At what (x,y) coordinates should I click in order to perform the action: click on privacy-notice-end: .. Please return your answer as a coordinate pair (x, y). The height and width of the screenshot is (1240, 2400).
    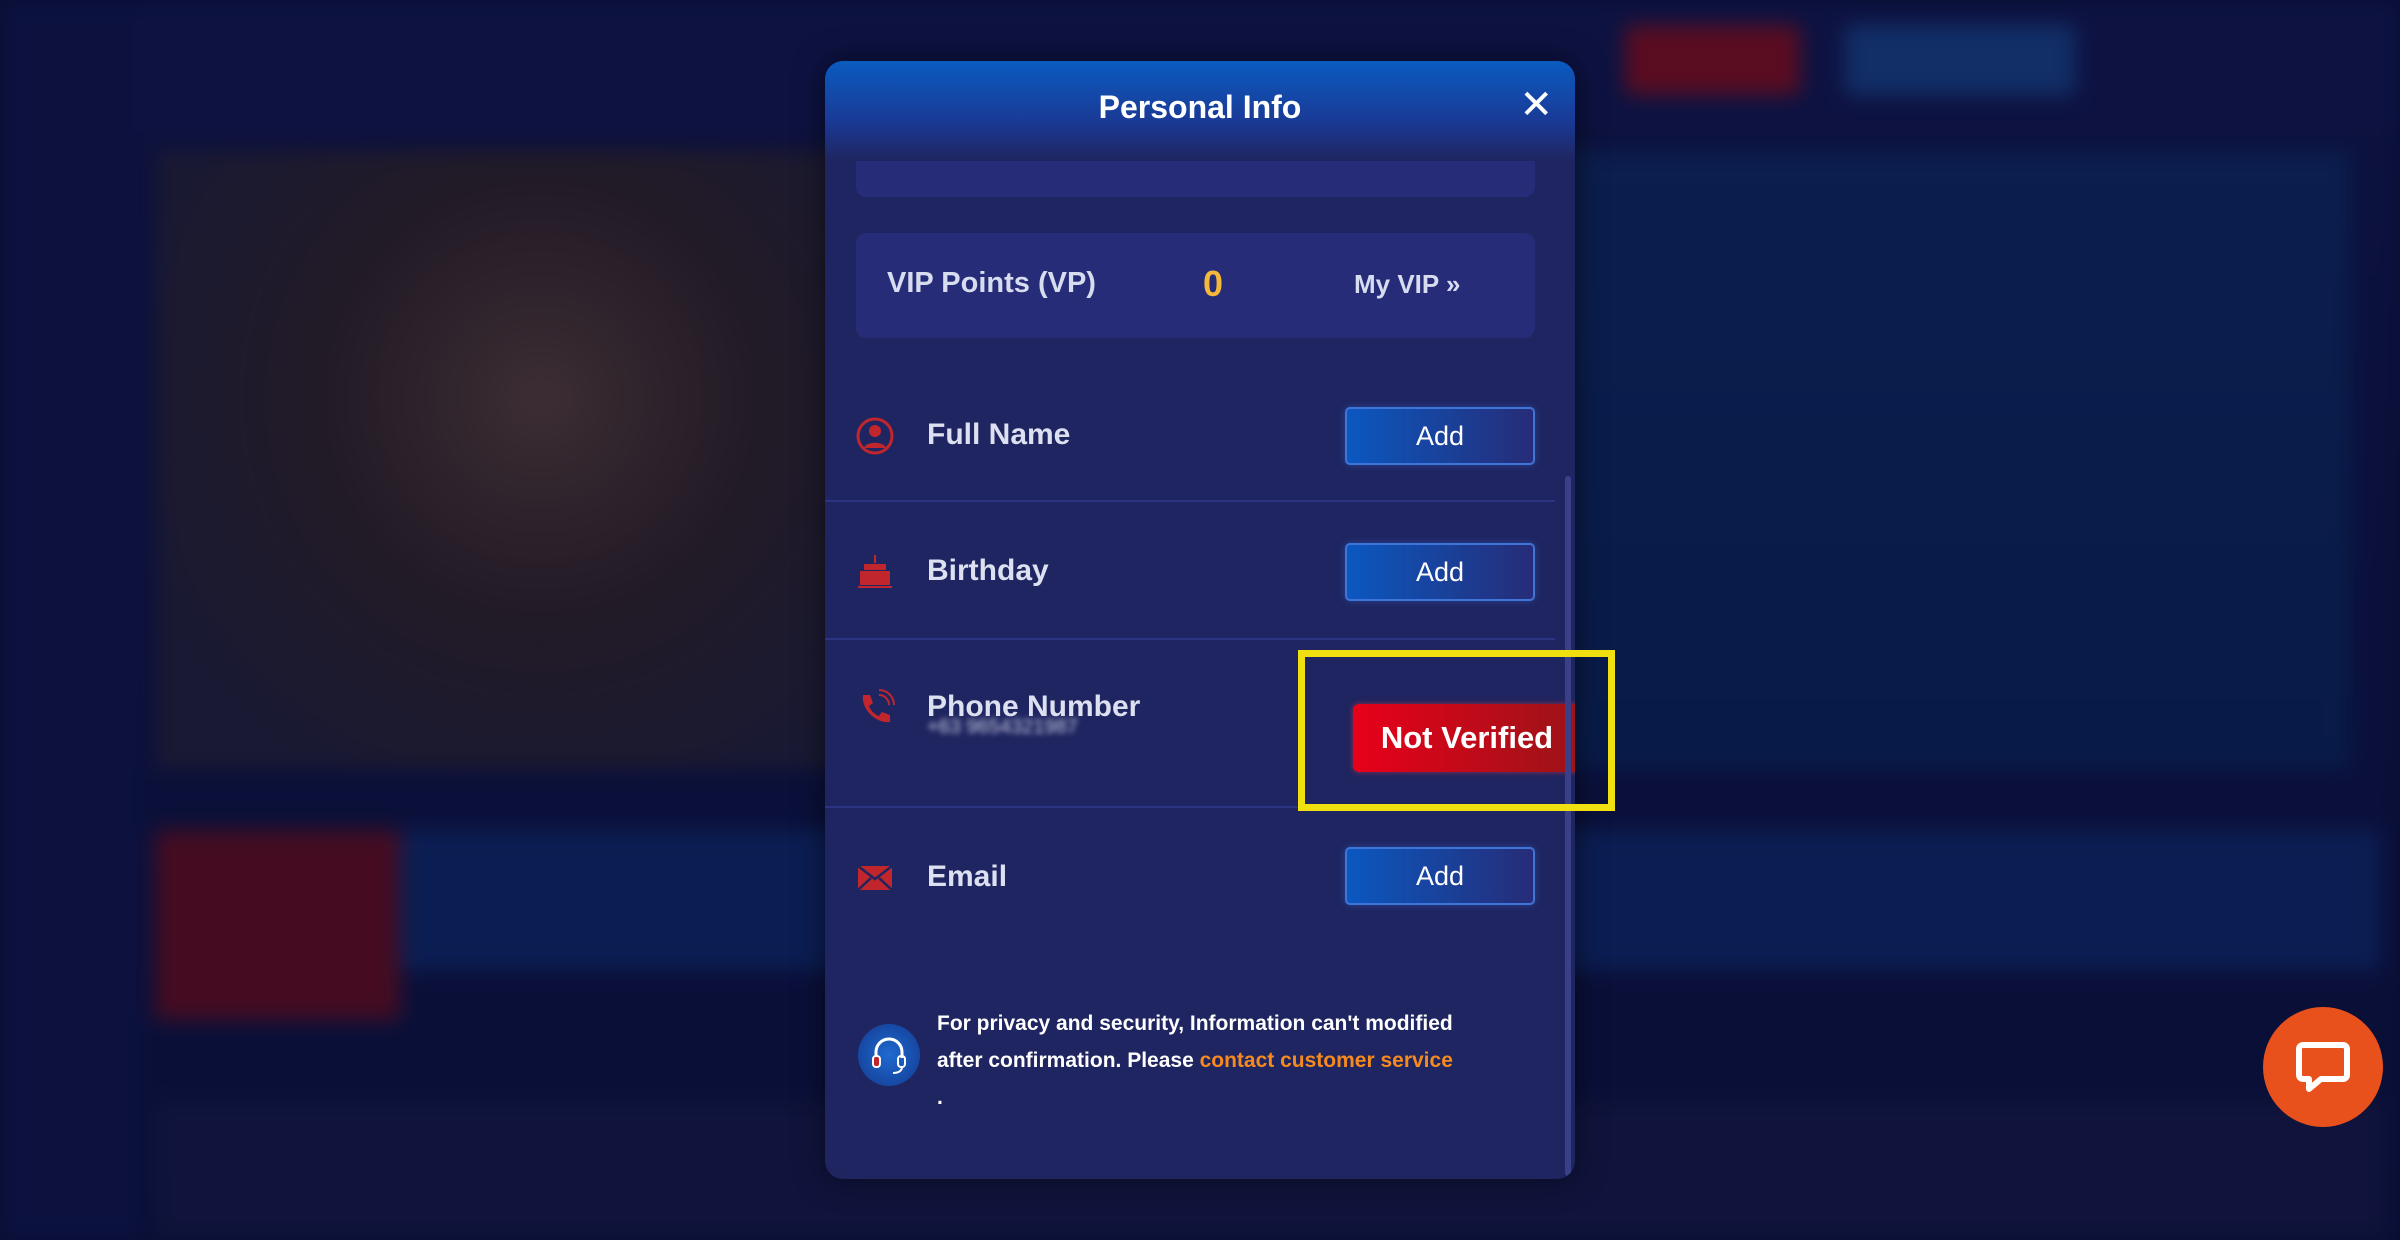
    Looking at the image, I should click on (940, 1097).